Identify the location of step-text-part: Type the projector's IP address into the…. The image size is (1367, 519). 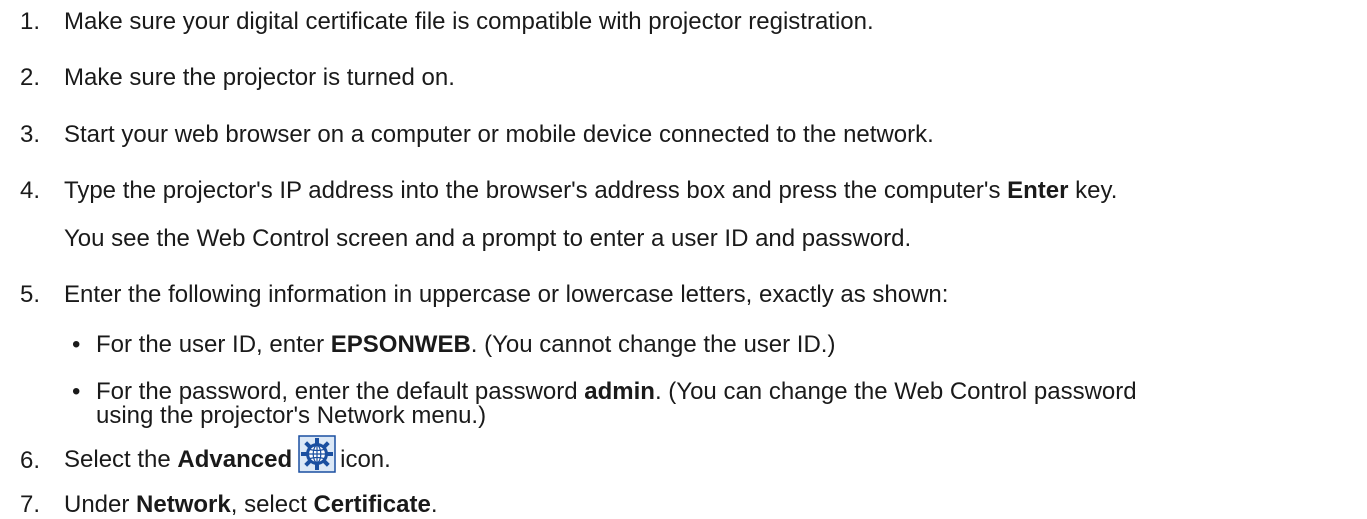
(536, 190).